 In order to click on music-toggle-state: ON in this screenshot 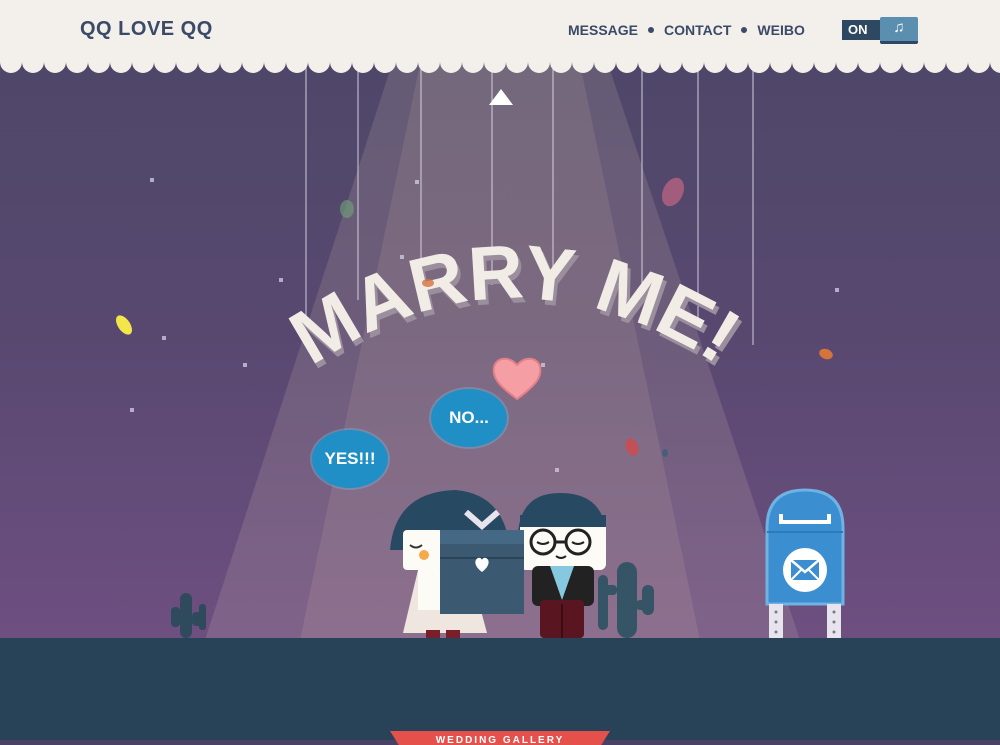, I will do `click(862, 30)`.